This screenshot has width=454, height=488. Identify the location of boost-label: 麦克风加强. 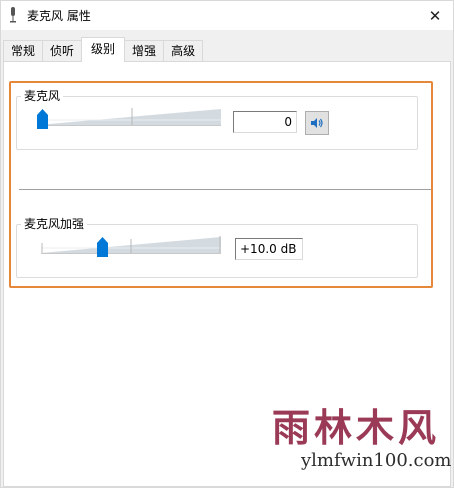
(54, 224).